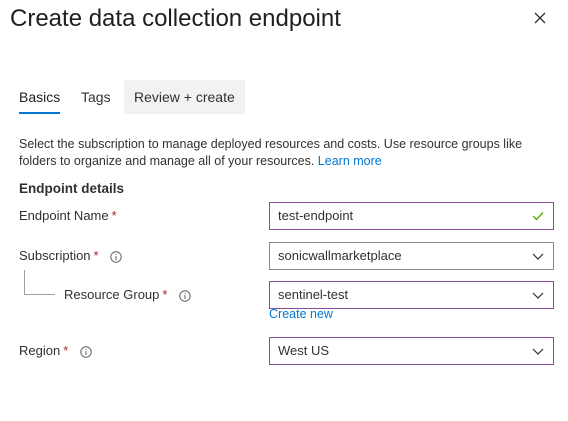 Image resolution: width=568 pixels, height=421 pixels. What do you see at coordinates (411, 256) in the screenshot?
I see `subscription-dropdown: sonicwallmarketplace` at bounding box center [411, 256].